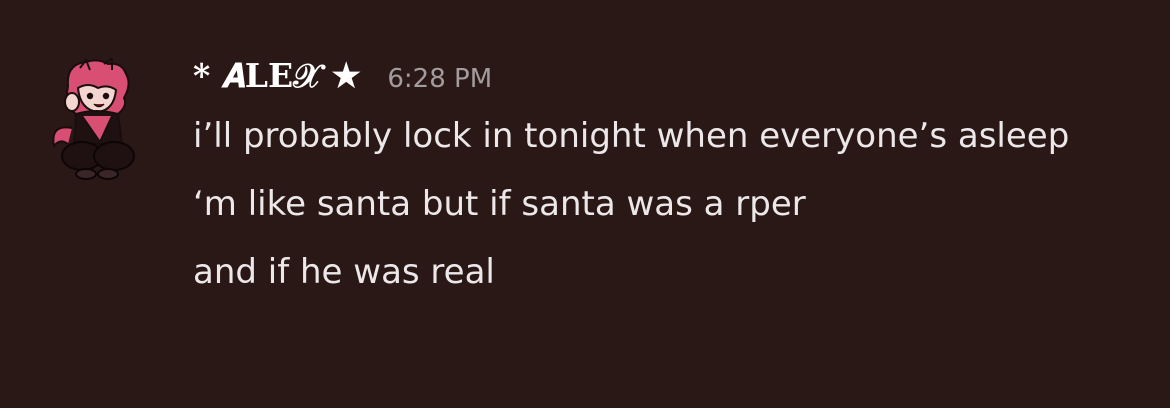 This screenshot has width=1170, height=408. I want to click on message-header: * 𝑨LE𝒳 ★ 6:28 PM, so click(673, 79).